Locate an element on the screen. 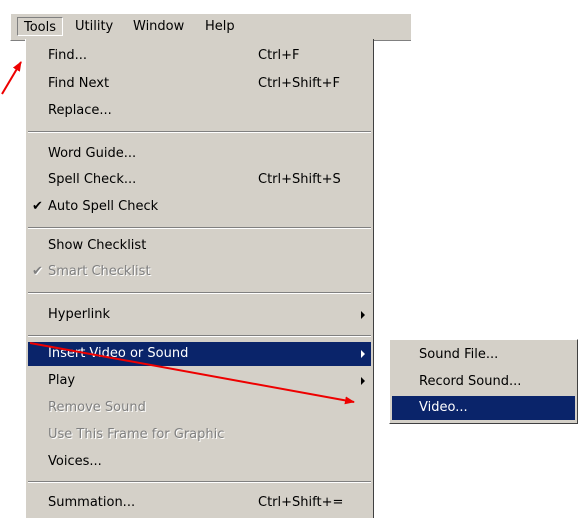 Image resolution: width=582 pixels, height=518 pixels. annotation-arrow-to-tools is located at coordinates (11, 78).